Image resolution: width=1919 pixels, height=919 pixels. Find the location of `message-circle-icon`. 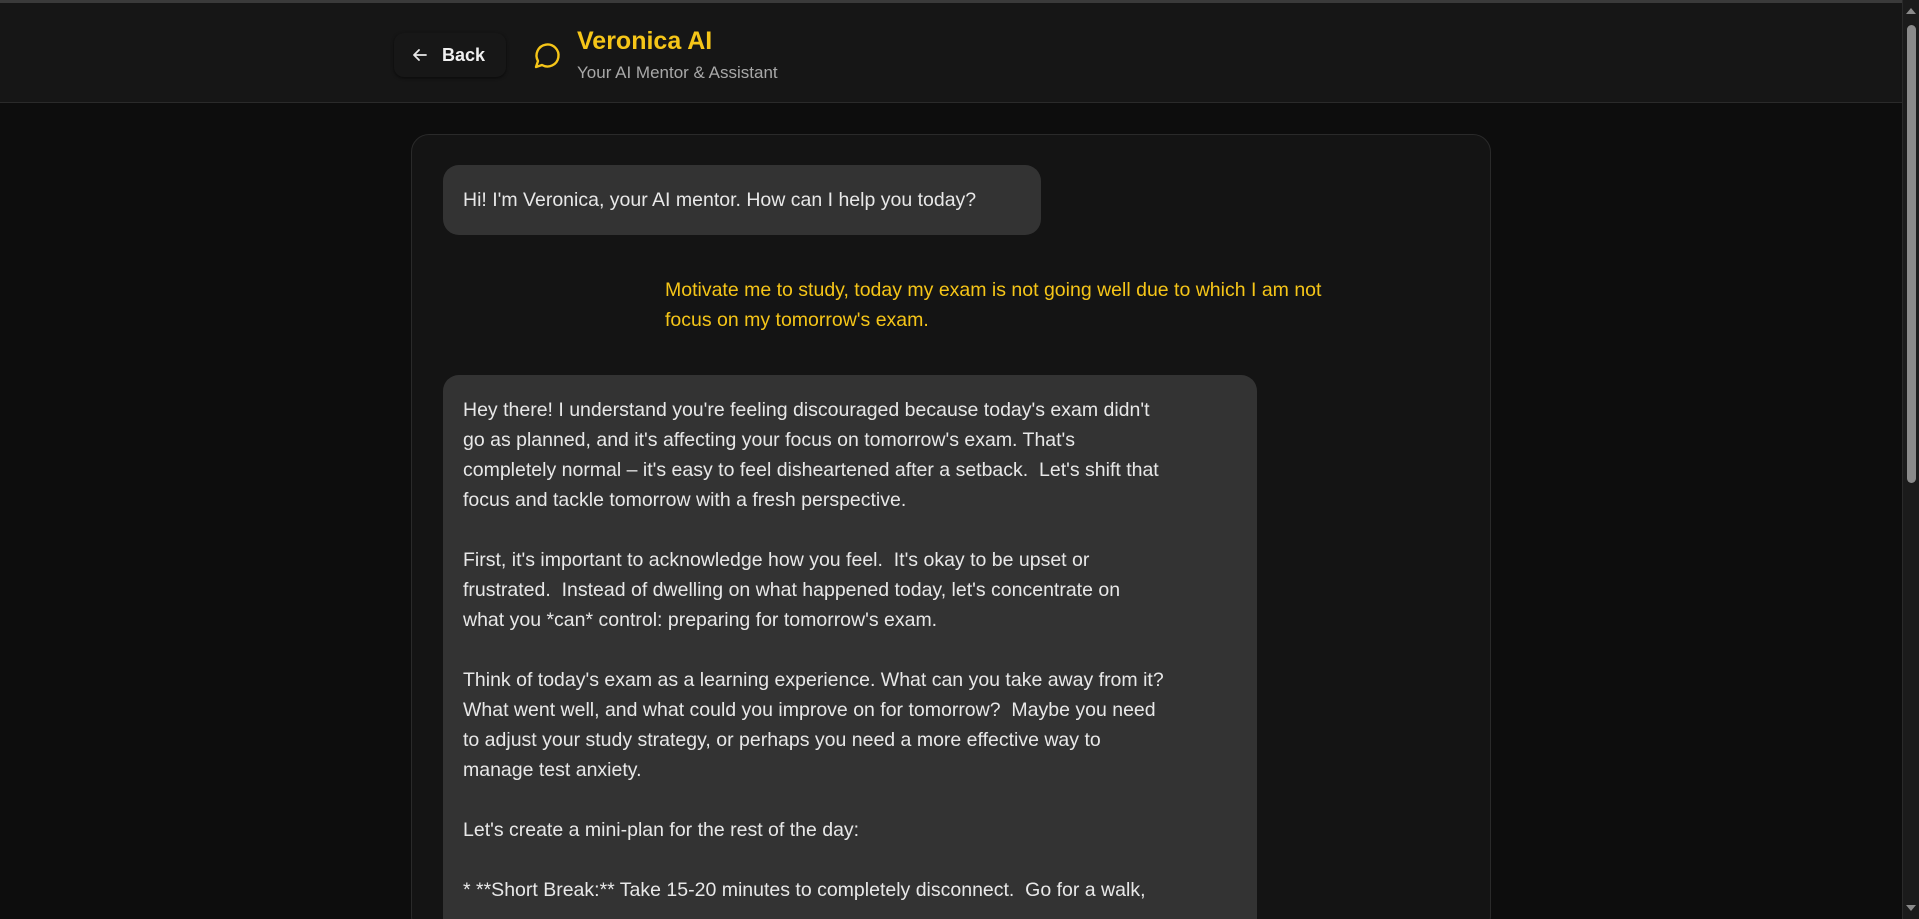

message-circle-icon is located at coordinates (546, 57).